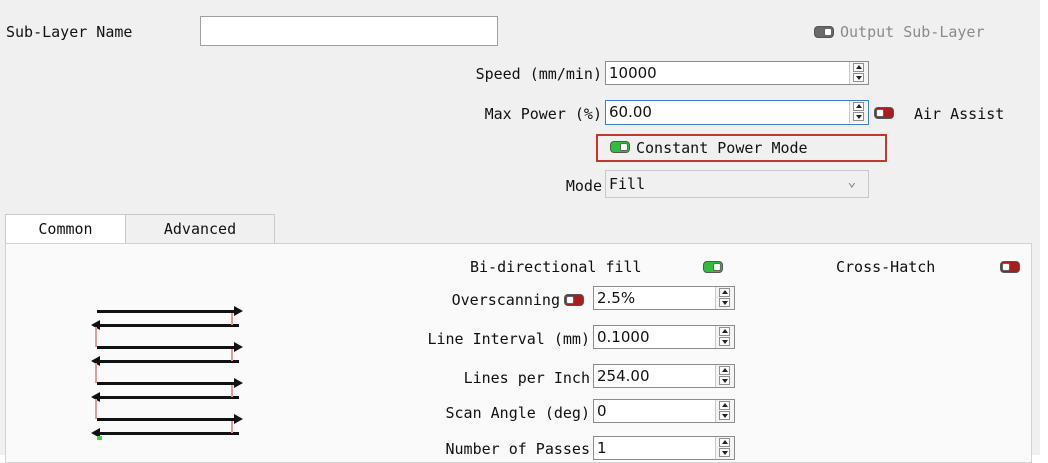 Image resolution: width=1048 pixels, height=463 pixels. What do you see at coordinates (852, 182) in the screenshot?
I see `chevron-down-icon: ⌄` at bounding box center [852, 182].